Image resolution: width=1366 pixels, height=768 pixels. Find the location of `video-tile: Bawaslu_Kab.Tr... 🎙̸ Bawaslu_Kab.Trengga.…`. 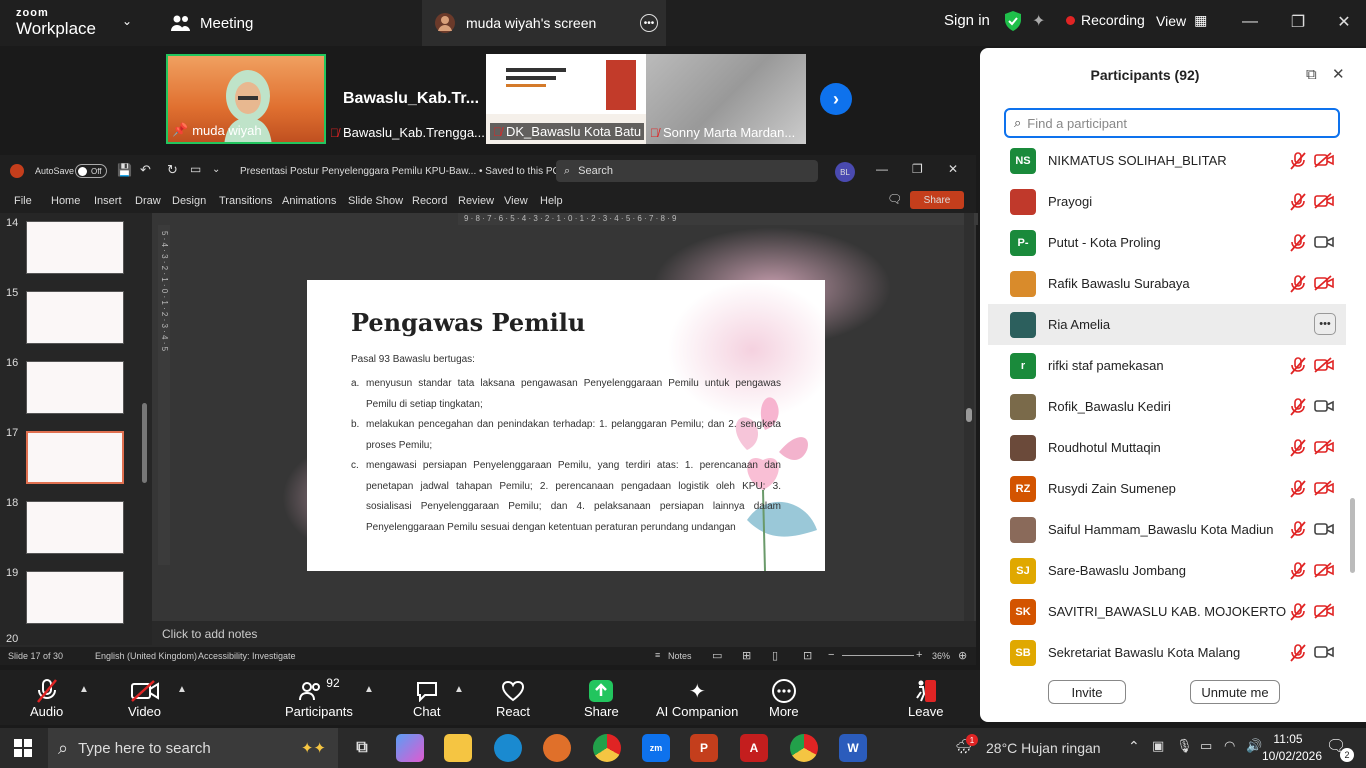

video-tile: Bawaslu_Kab.Tr... 🎙̸ Bawaslu_Kab.Trengga.… is located at coordinates (406, 99).